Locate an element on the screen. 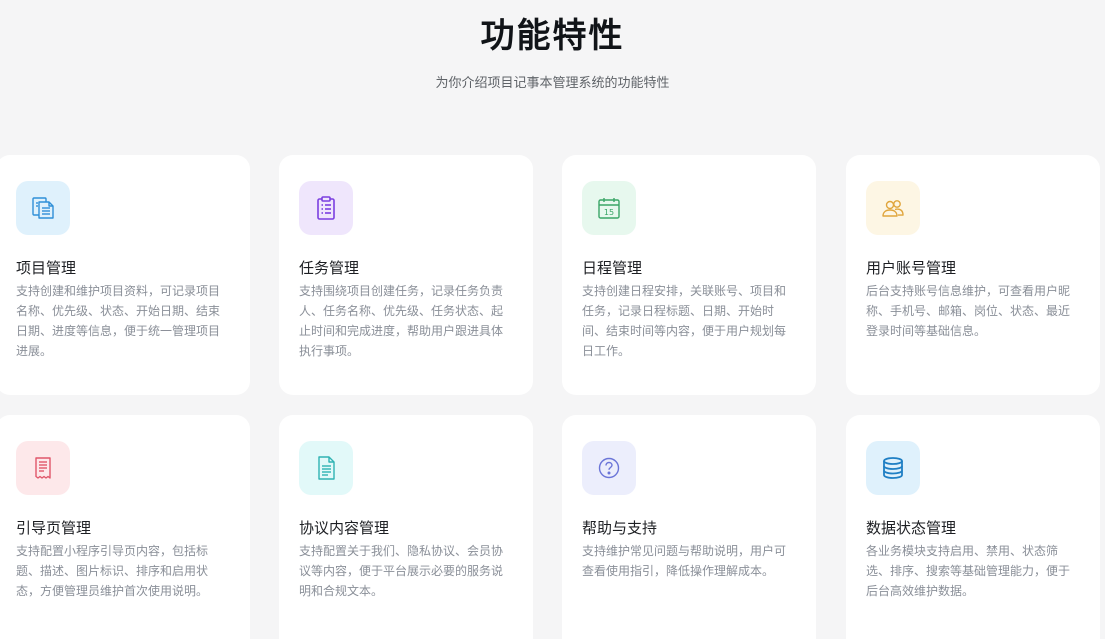  users-icon is located at coordinates (893, 208).